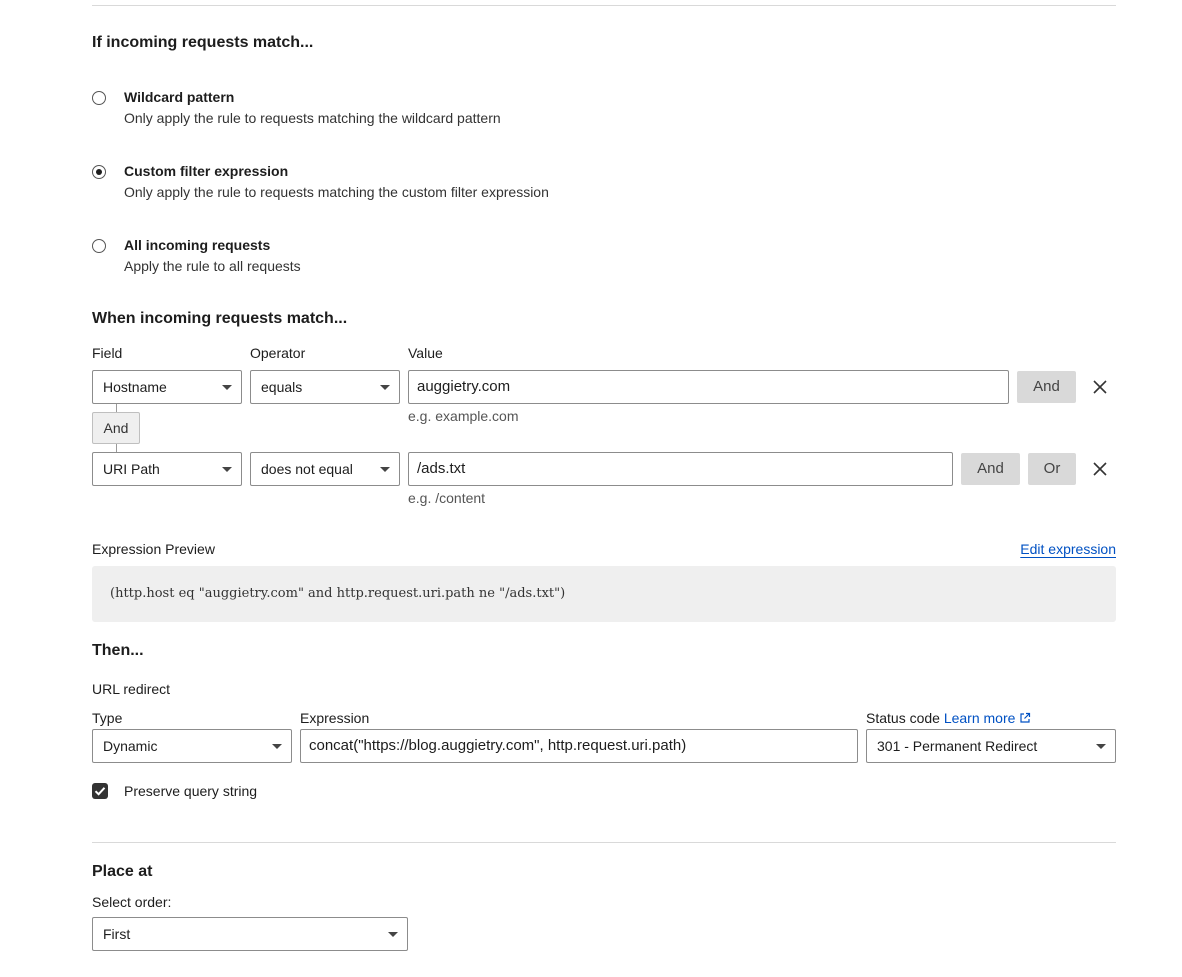  I want to click on field-column-label: Field, so click(107, 353).